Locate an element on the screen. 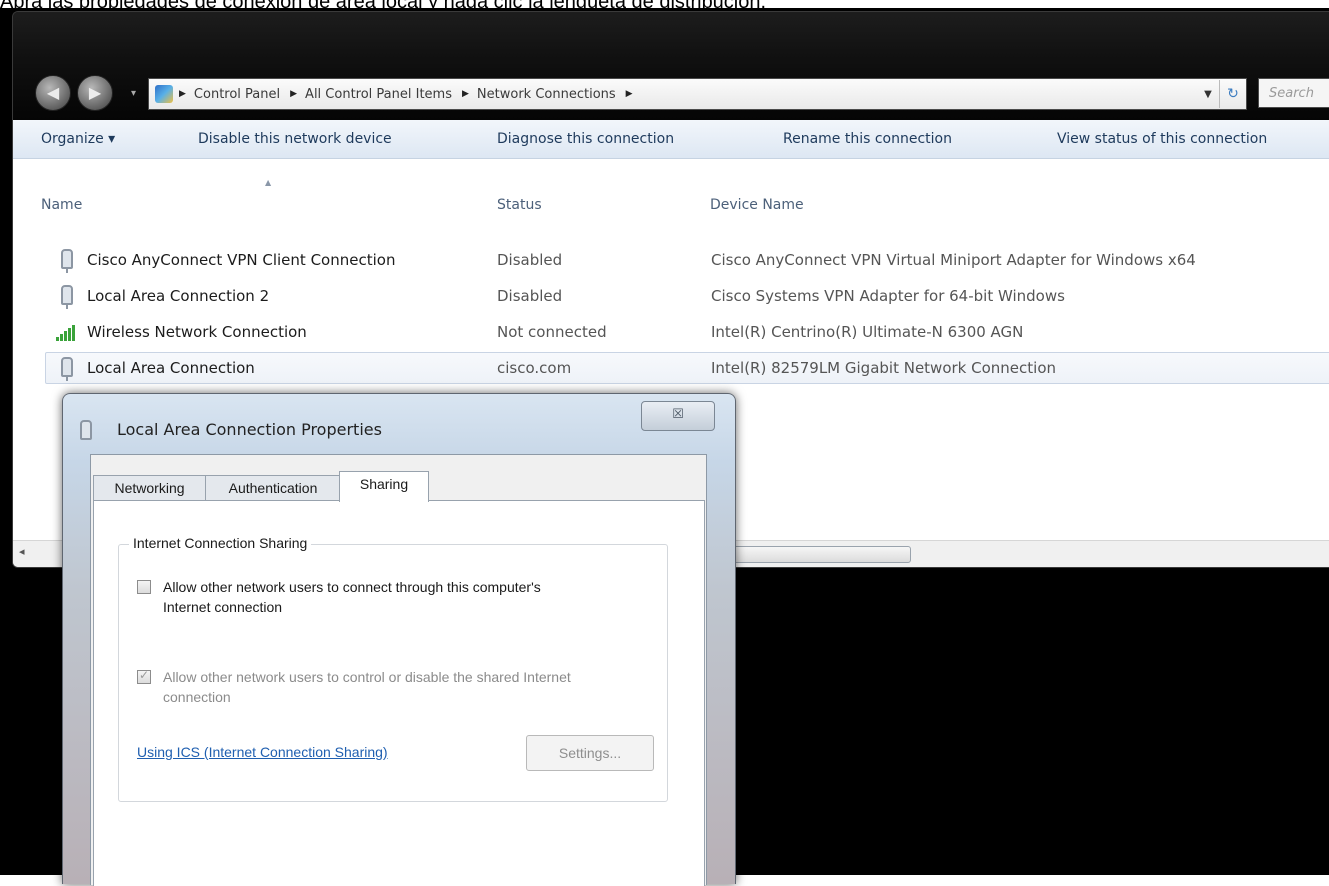 This screenshot has height=886, width=1329. disable-device-button: Disable this network device is located at coordinates (295, 139).